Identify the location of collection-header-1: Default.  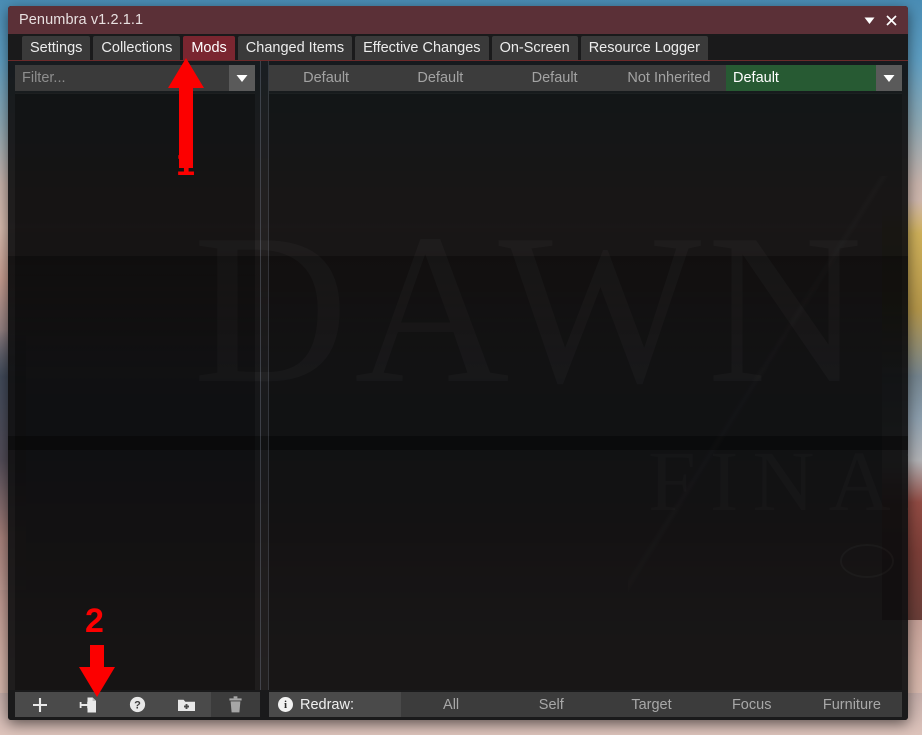
(326, 78).